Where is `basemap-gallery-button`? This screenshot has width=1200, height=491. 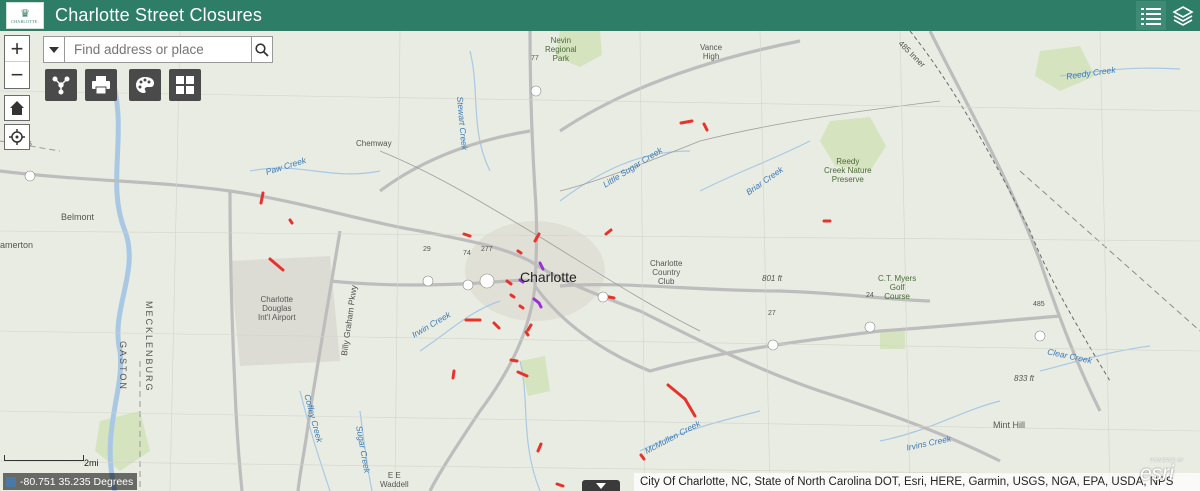
basemap-gallery-button is located at coordinates (185, 85).